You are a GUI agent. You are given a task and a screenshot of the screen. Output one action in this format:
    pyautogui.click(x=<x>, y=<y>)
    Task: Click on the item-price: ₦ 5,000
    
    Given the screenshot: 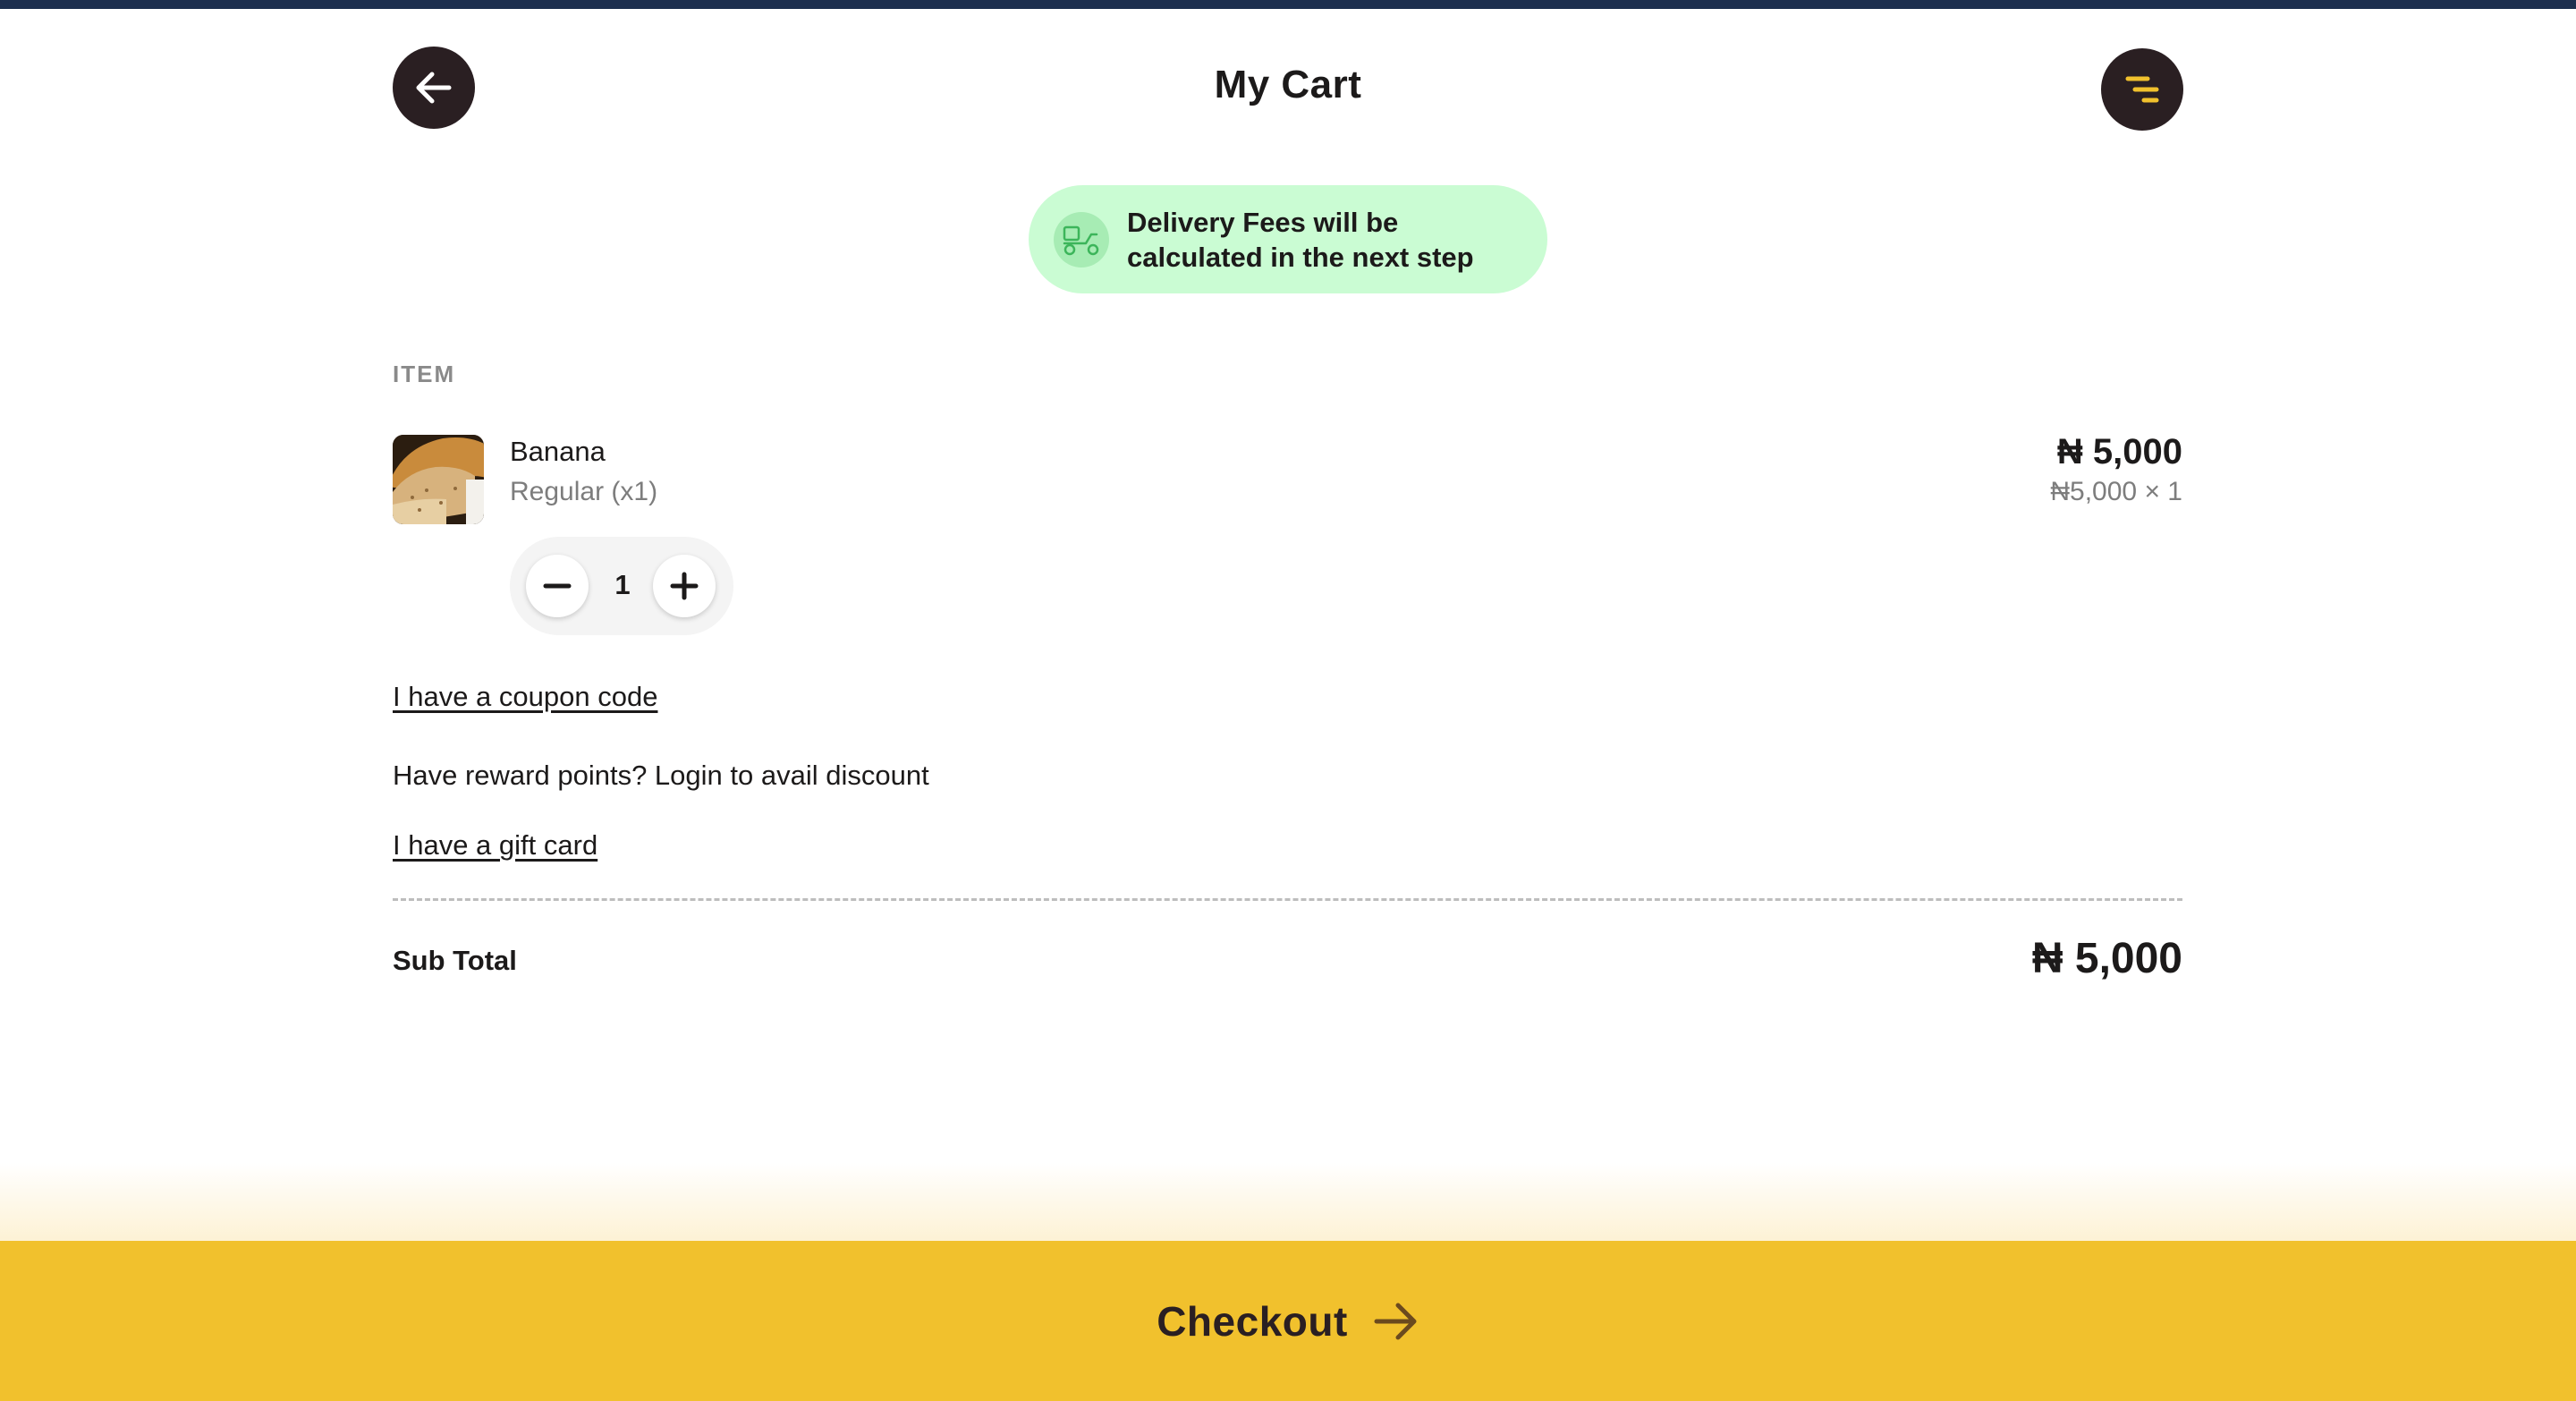 What is the action you would take?
    pyautogui.click(x=2119, y=451)
    